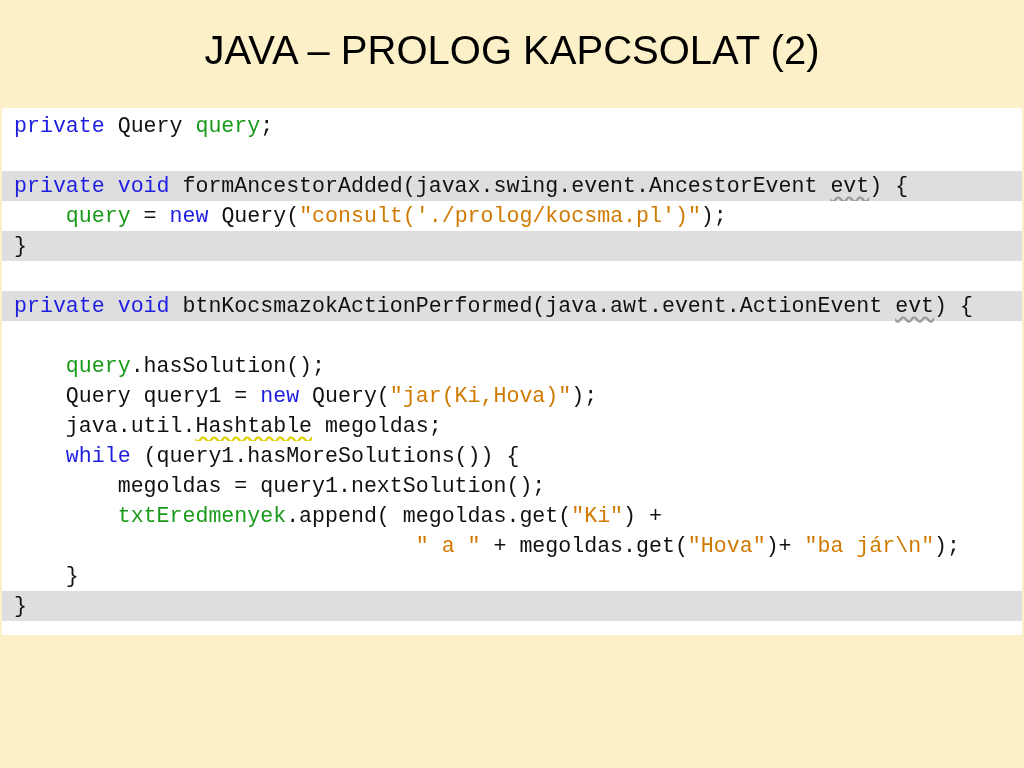 The width and height of the screenshot is (1024, 768). I want to click on code-line: while (query1.hasMoreSolutions()) {, so click(292, 456).